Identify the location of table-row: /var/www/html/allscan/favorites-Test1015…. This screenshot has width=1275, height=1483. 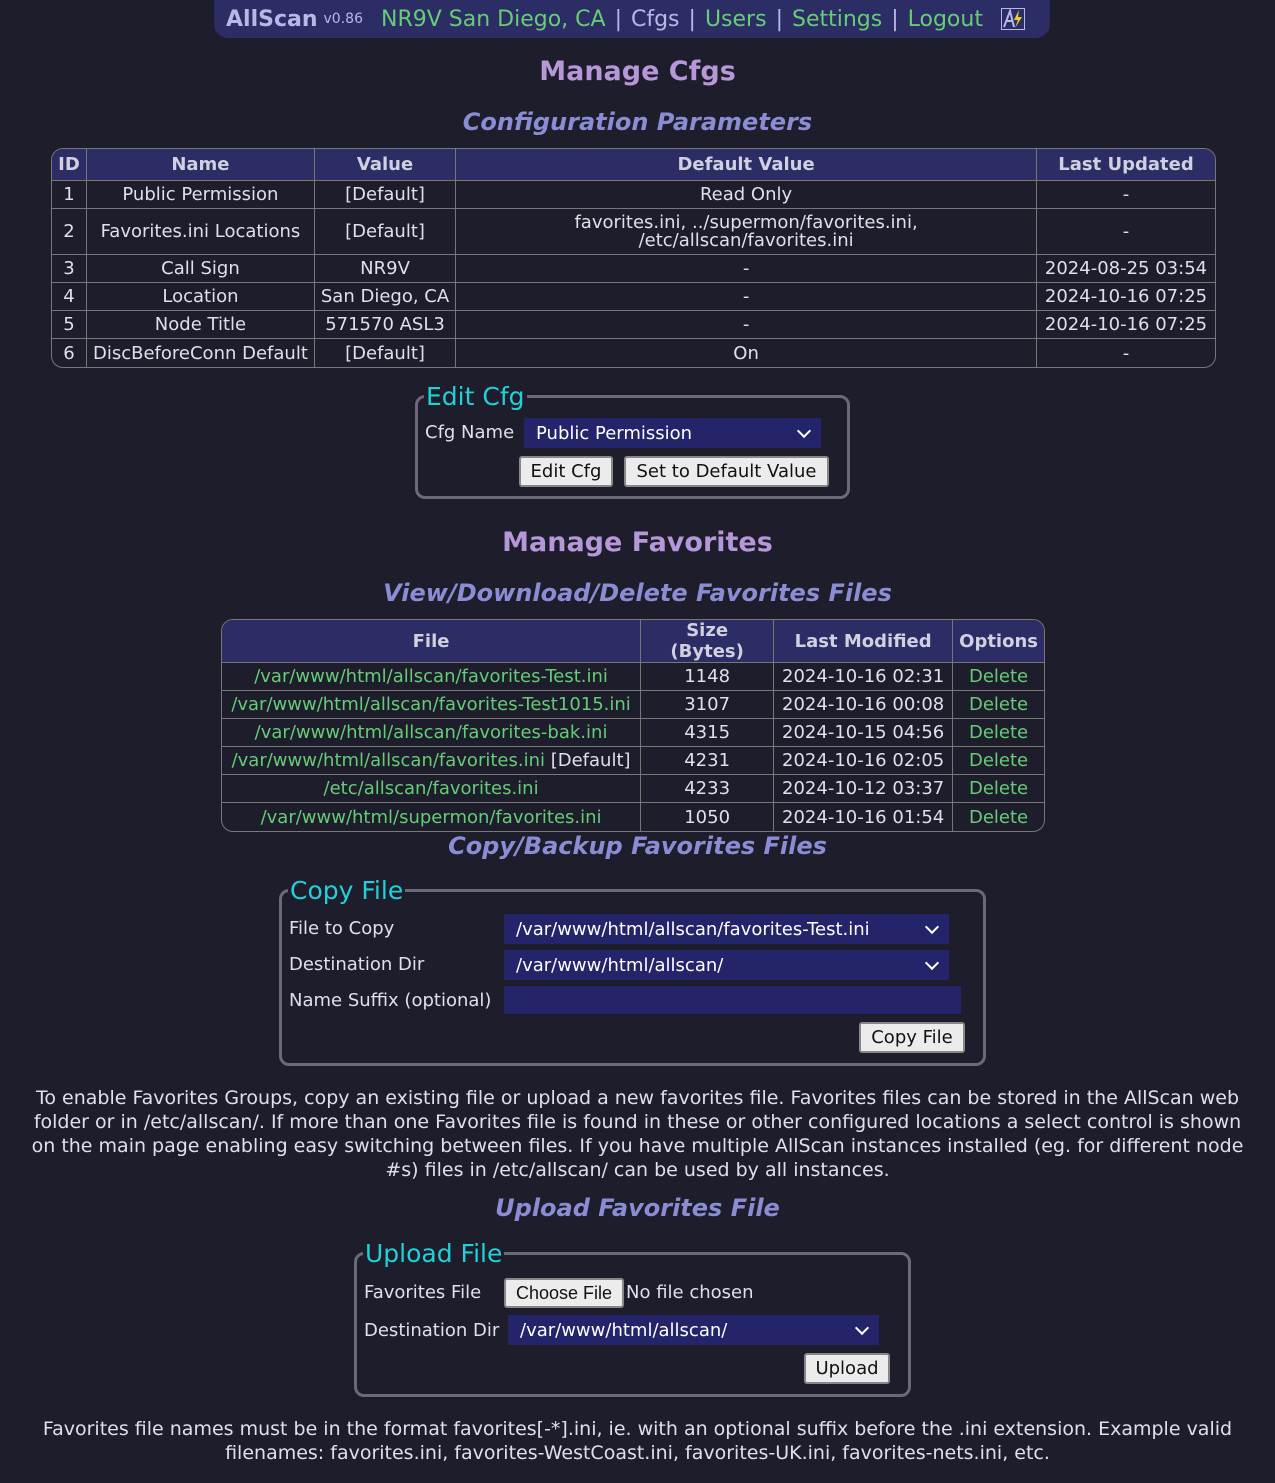
(633, 705).